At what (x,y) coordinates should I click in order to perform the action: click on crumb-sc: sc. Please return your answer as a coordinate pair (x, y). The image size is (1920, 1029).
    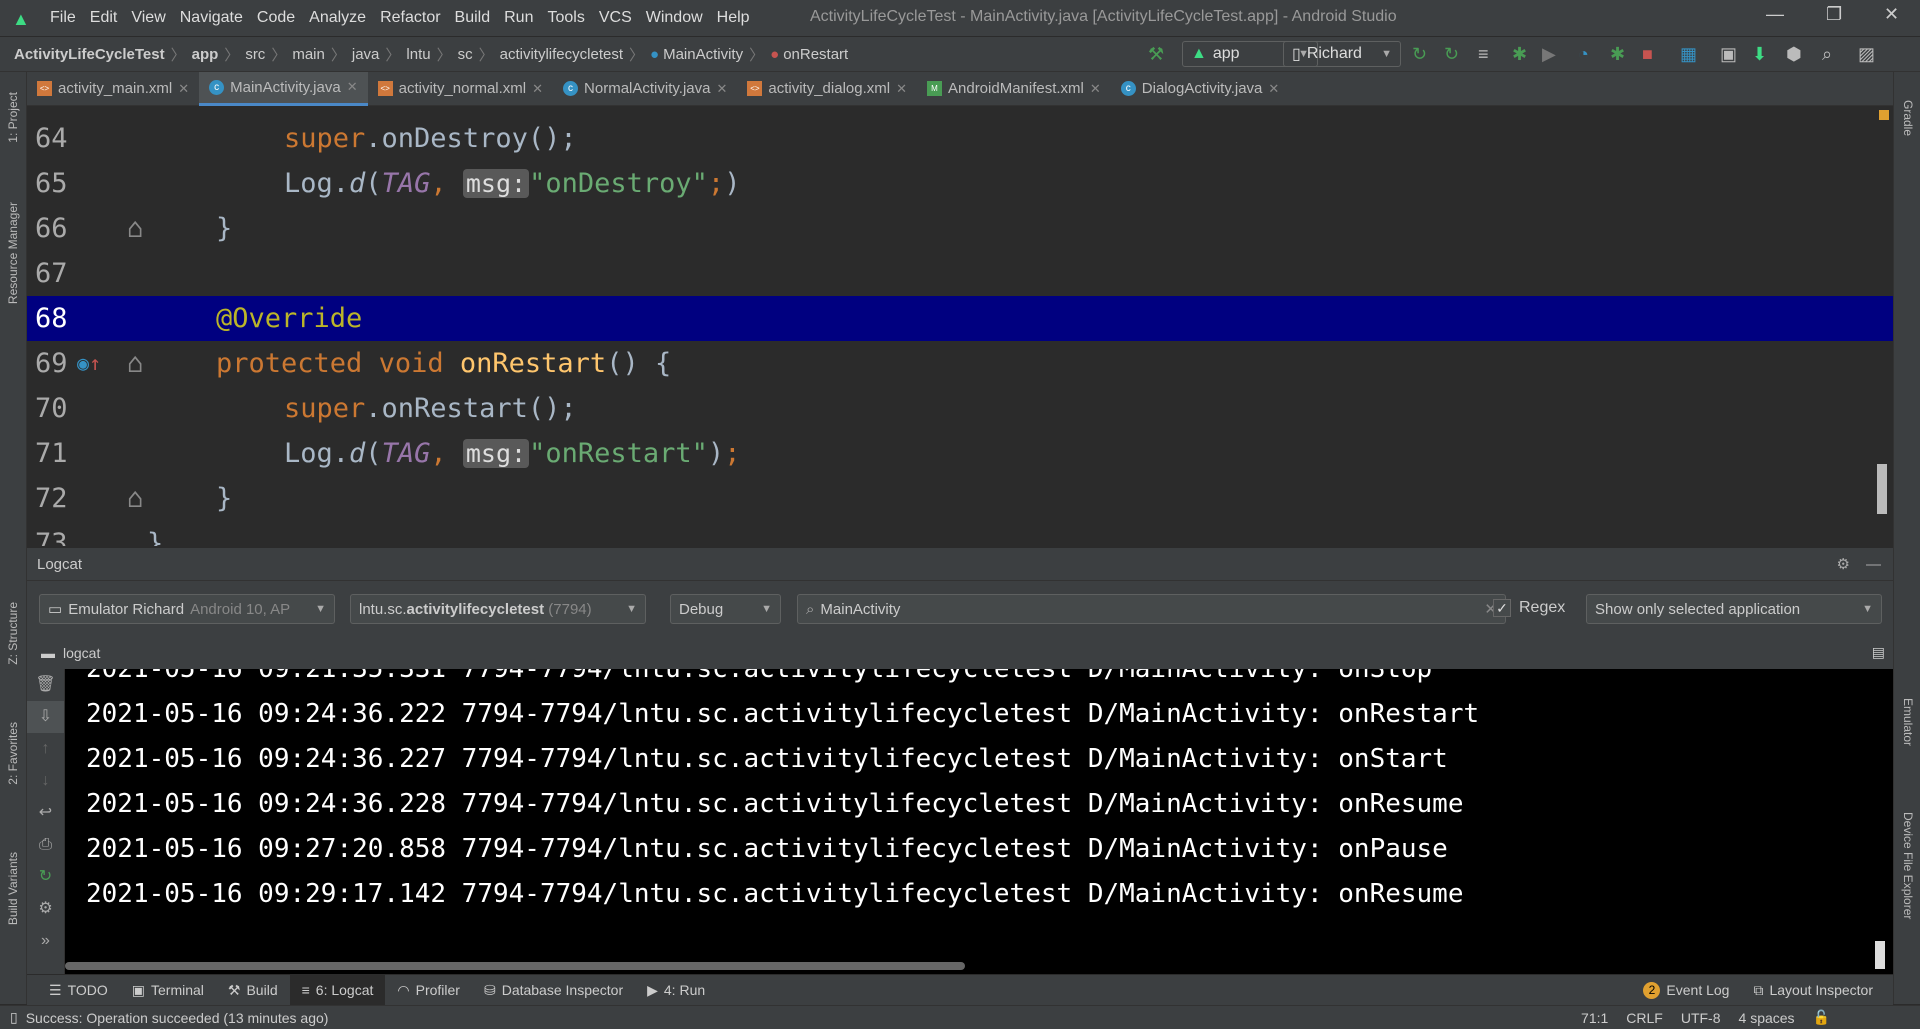
    Looking at the image, I should click on (465, 54).